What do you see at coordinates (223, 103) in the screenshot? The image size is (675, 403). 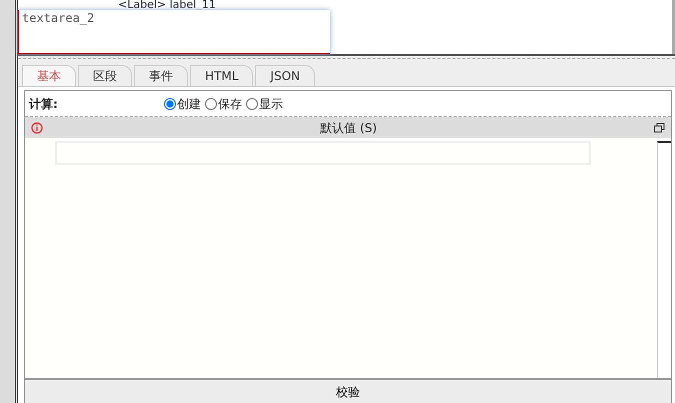 I see `radio-option: 保存` at bounding box center [223, 103].